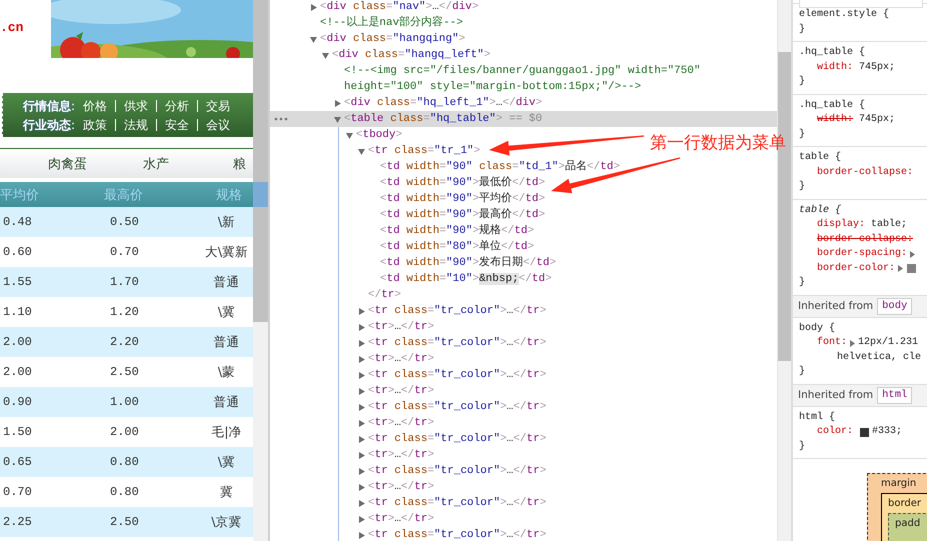  What do you see at coordinates (463, 215) in the screenshot?
I see `dom-node-line: <td width="90">最高价</td>` at bounding box center [463, 215].